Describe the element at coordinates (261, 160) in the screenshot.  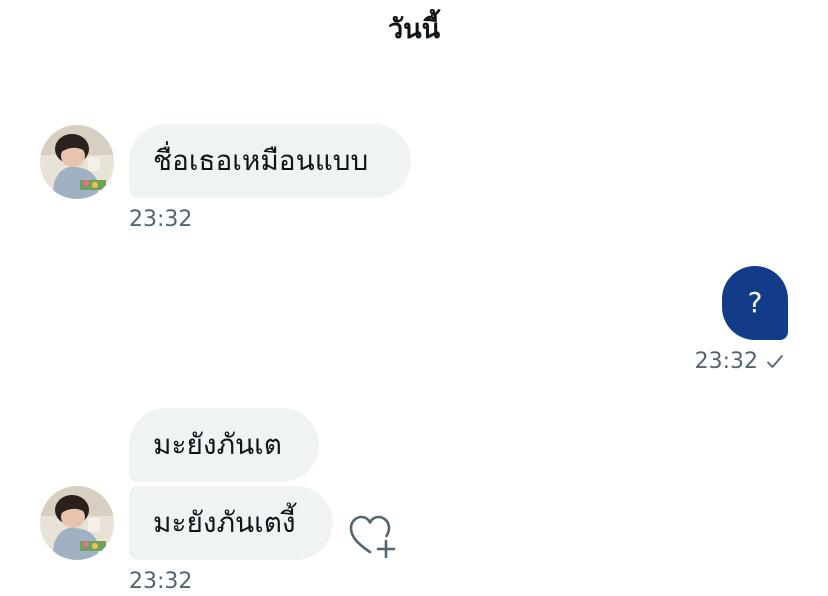
I see `message-text: ชื่อเธอเหมือนแบบ` at that location.